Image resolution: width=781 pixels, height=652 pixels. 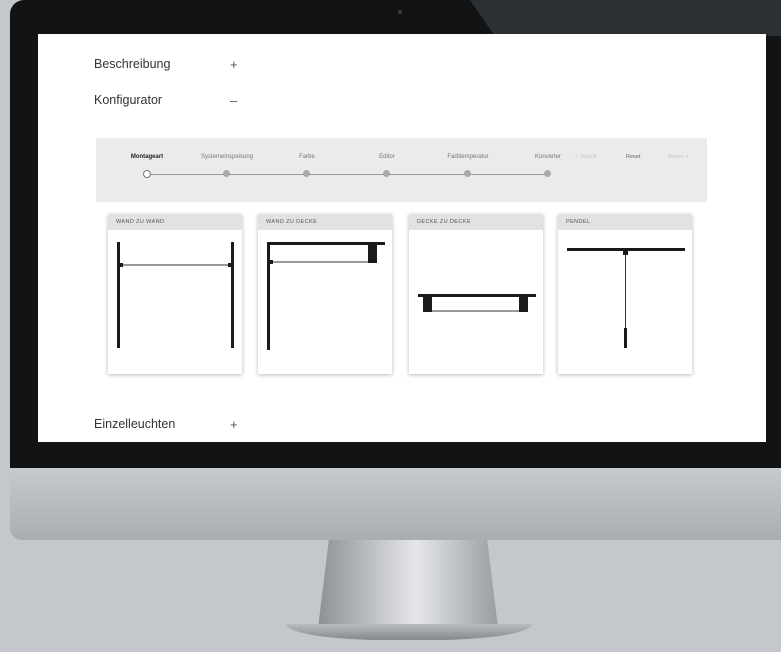 What do you see at coordinates (626, 298) in the screenshot?
I see `pendant-icon` at bounding box center [626, 298].